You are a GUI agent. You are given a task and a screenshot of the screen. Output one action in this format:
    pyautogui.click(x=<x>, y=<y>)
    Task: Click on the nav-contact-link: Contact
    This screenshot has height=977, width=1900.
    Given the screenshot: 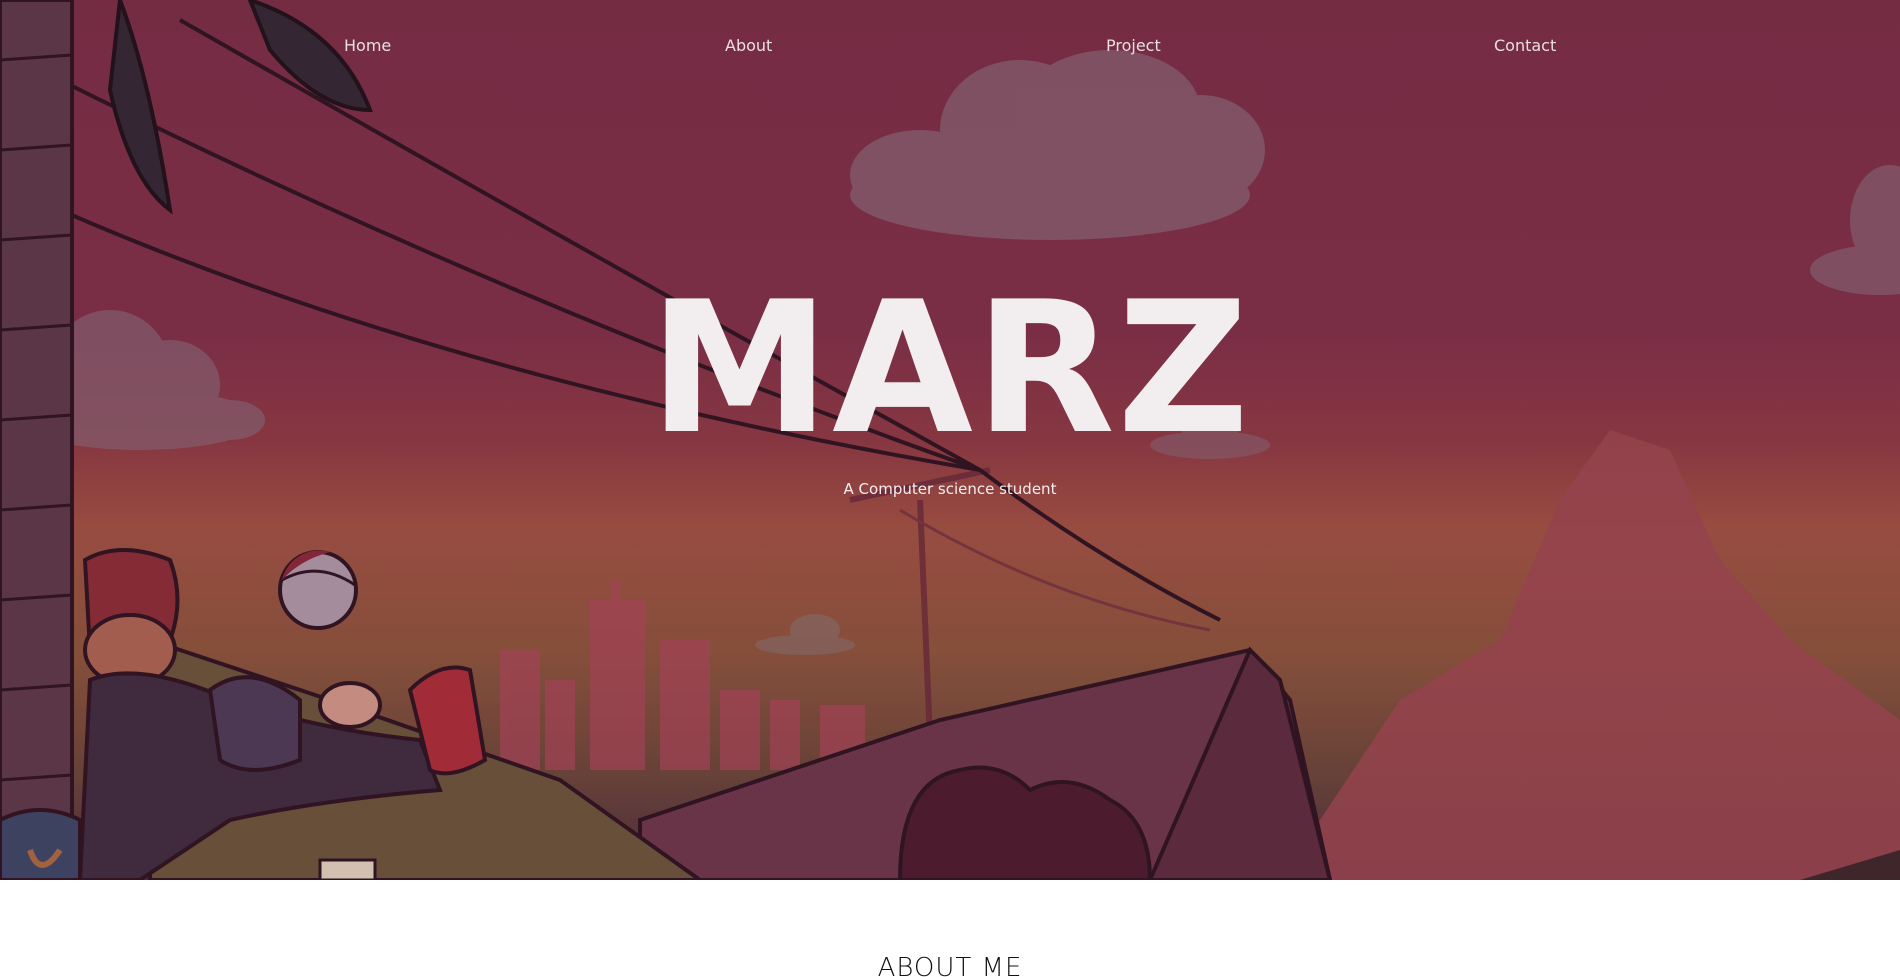 What is the action you would take?
    pyautogui.click(x=1525, y=45)
    